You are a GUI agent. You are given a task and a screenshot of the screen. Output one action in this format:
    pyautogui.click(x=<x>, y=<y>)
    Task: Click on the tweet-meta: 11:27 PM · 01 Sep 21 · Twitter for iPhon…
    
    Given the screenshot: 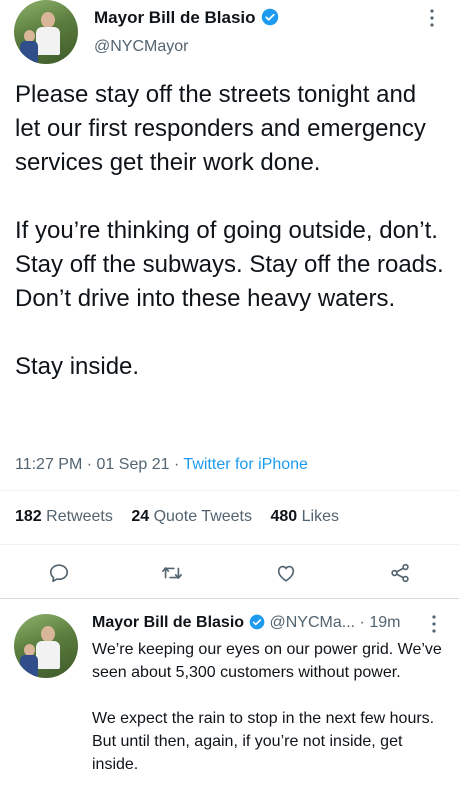 What is the action you would take?
    pyautogui.click(x=161, y=464)
    